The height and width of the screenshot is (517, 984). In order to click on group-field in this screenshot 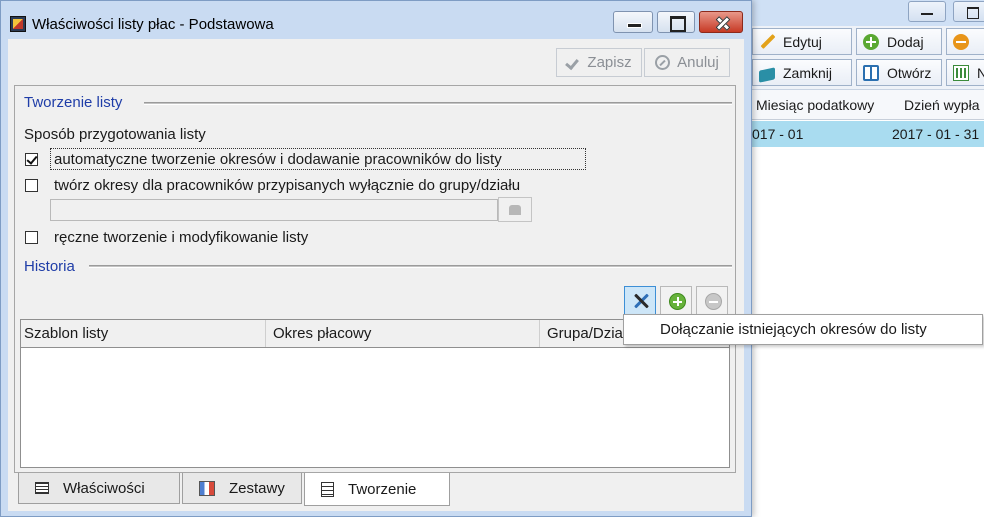, I will do `click(274, 210)`.